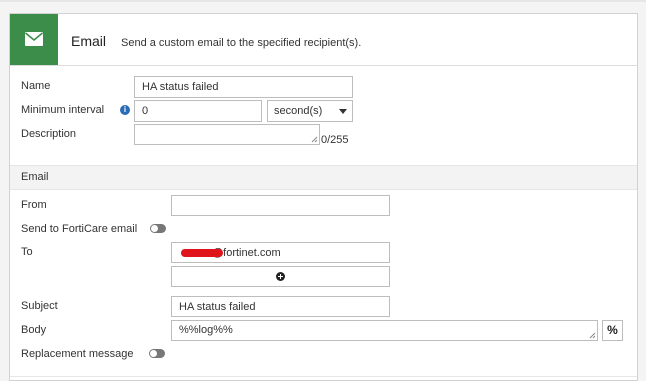 The image size is (646, 381). Describe the element at coordinates (298, 111) in the screenshot. I see `interval-unit-value: second(s)` at that location.